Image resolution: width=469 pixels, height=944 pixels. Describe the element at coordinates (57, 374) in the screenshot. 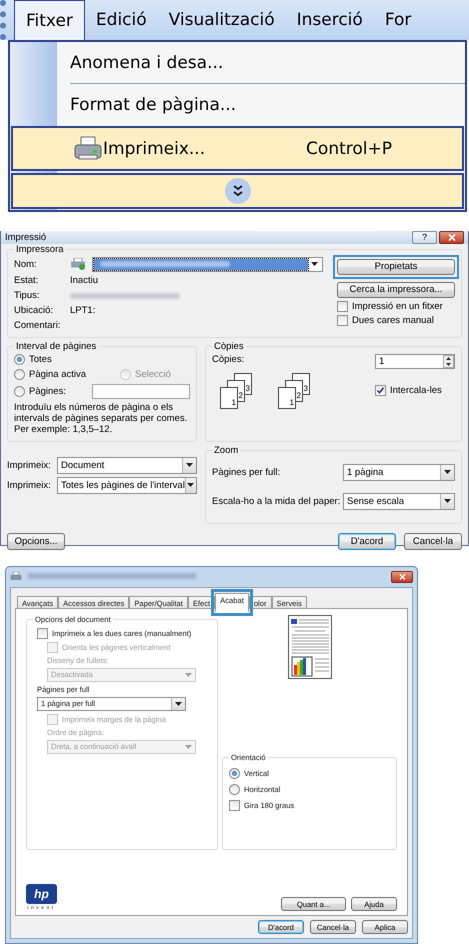

I see `radio-label: Pàgina activa` at that location.